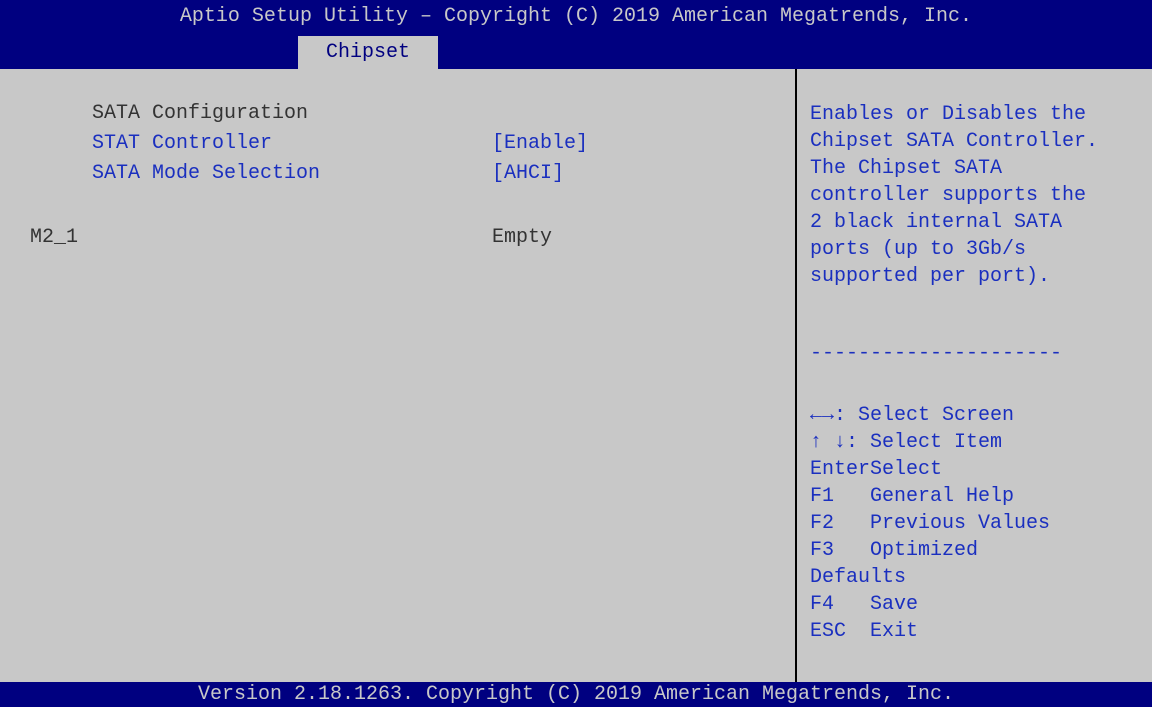 Image resolution: width=1152 pixels, height=707 pixels. What do you see at coordinates (522, 237) in the screenshot?
I see `port-status: Empty` at bounding box center [522, 237].